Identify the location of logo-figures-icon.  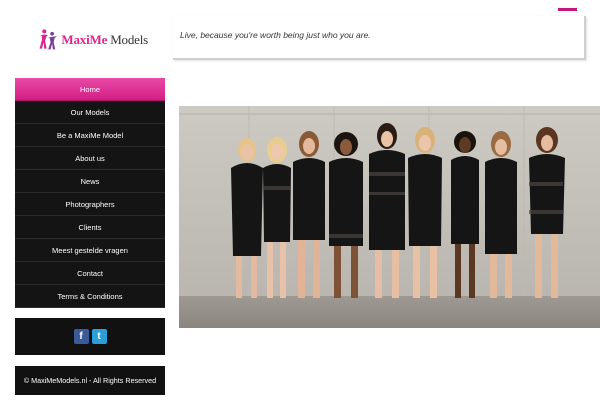
(48, 39).